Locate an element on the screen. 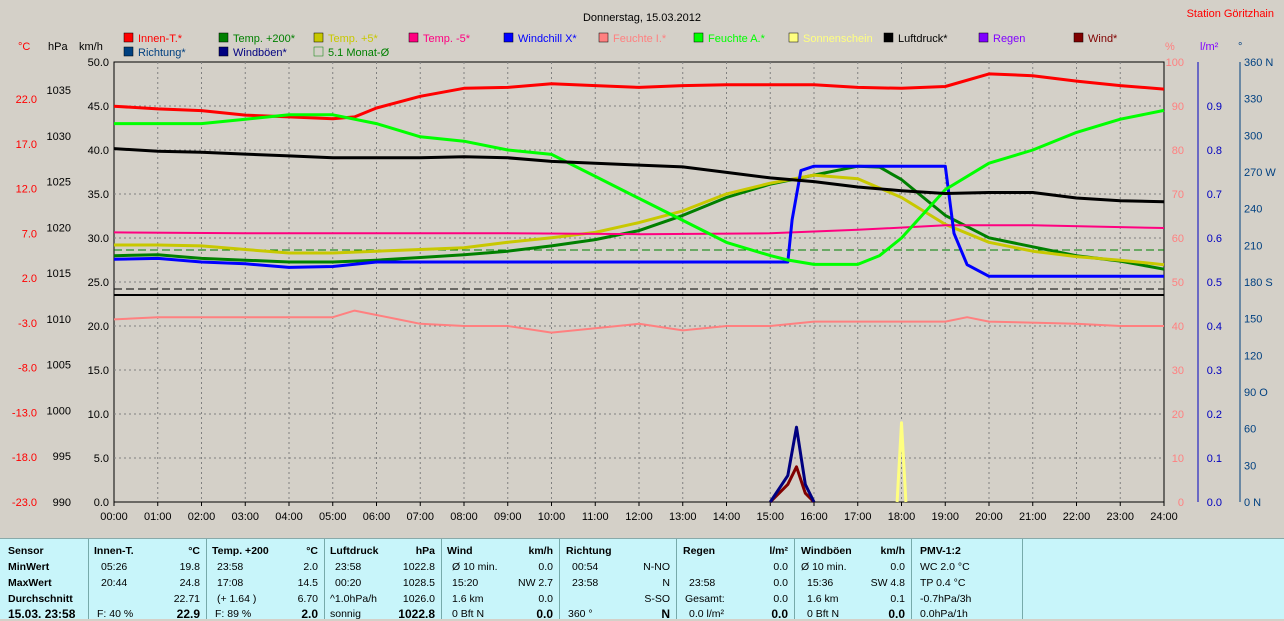  pressure-tick-label: 1000 is located at coordinates (59, 411).